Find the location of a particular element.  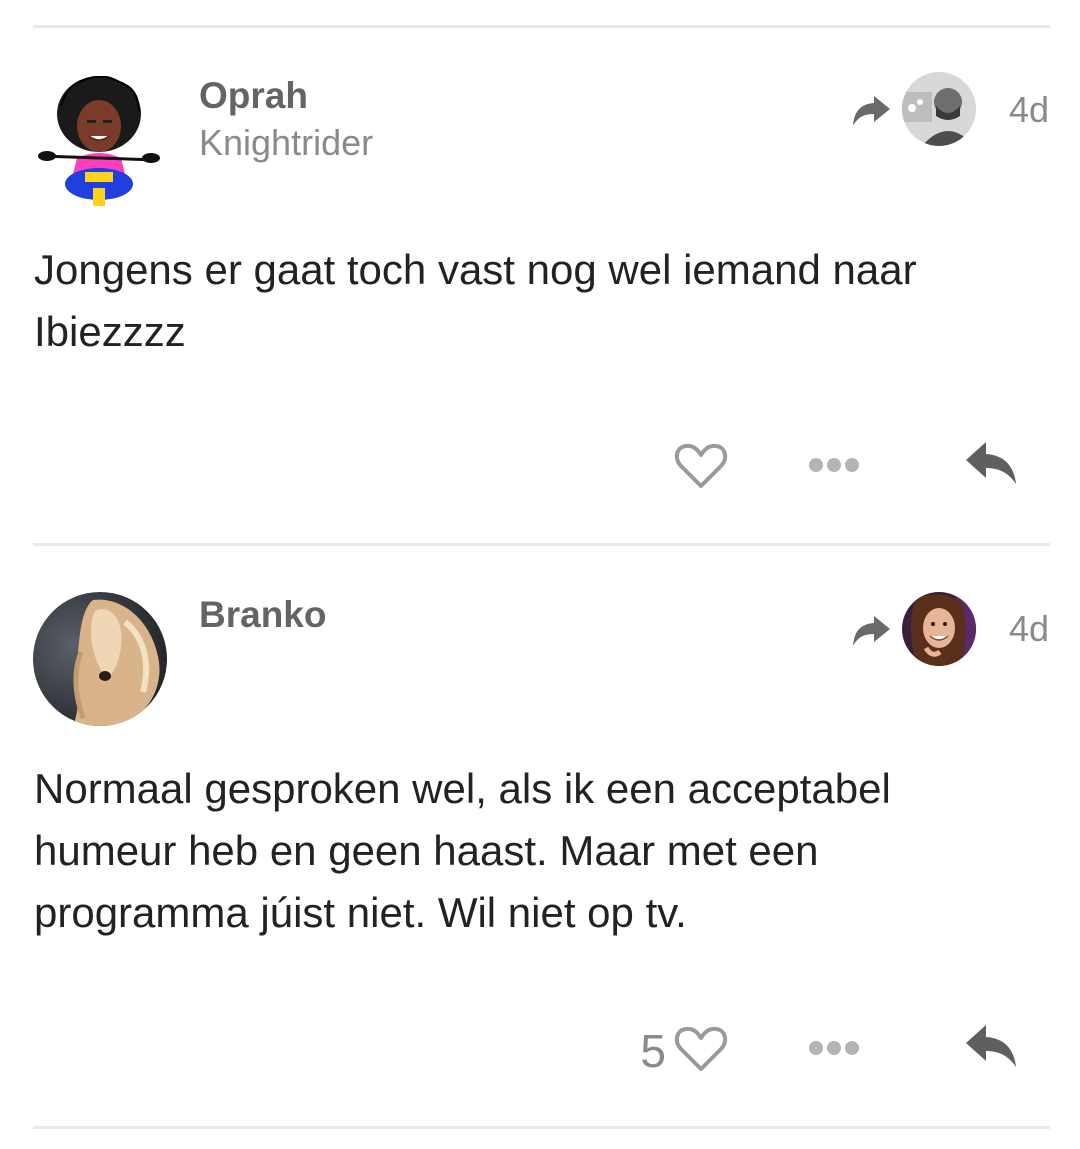

post-divider is located at coordinates (541, 544).